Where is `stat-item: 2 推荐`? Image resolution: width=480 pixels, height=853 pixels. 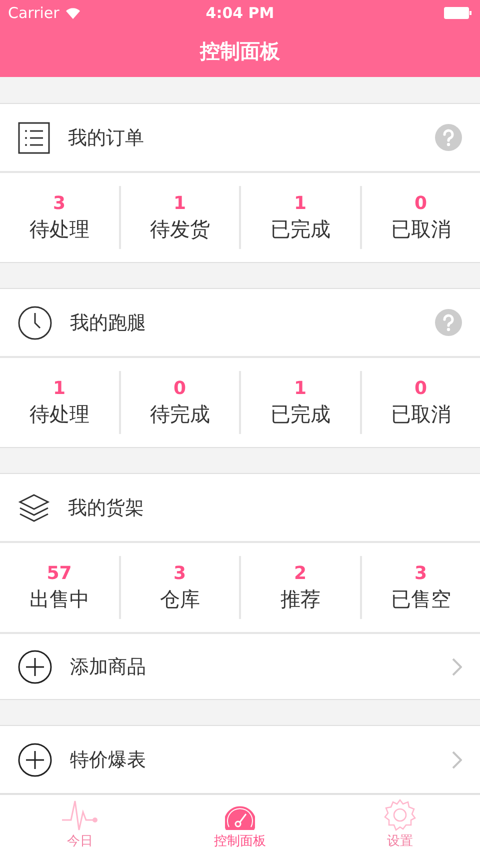 stat-item: 2 推荐 is located at coordinates (299, 587).